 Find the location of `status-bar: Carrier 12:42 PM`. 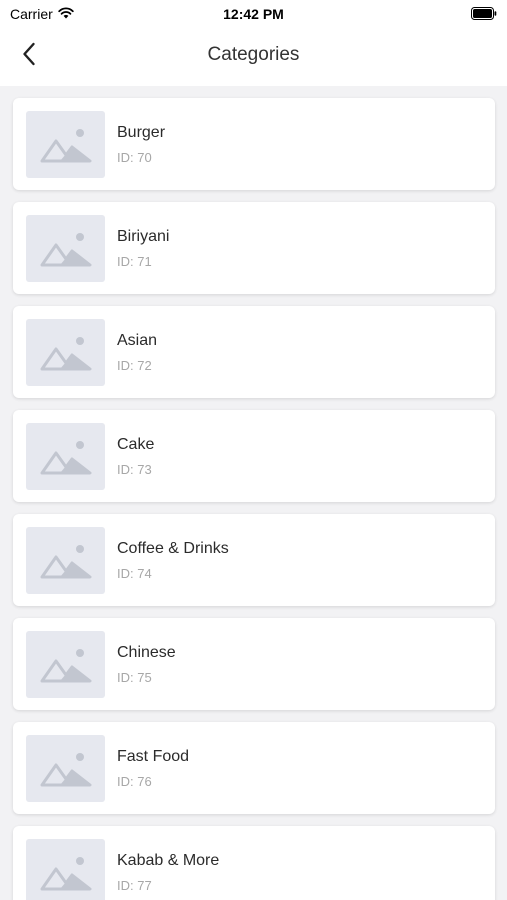

status-bar: Carrier 12:42 PM is located at coordinates (253, 14).